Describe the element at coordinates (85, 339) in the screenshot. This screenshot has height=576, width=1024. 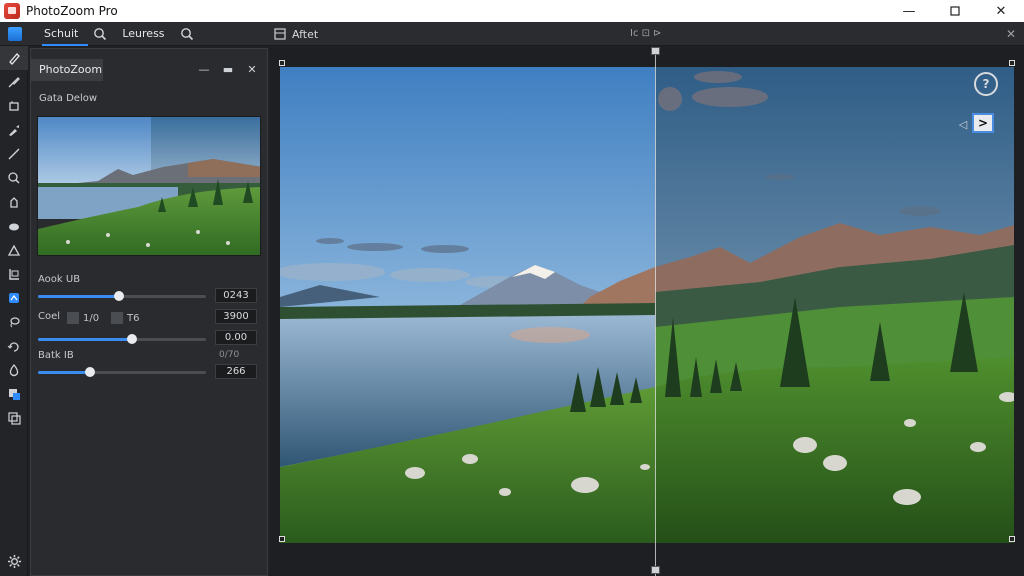
I see `slider-3-fill` at that location.